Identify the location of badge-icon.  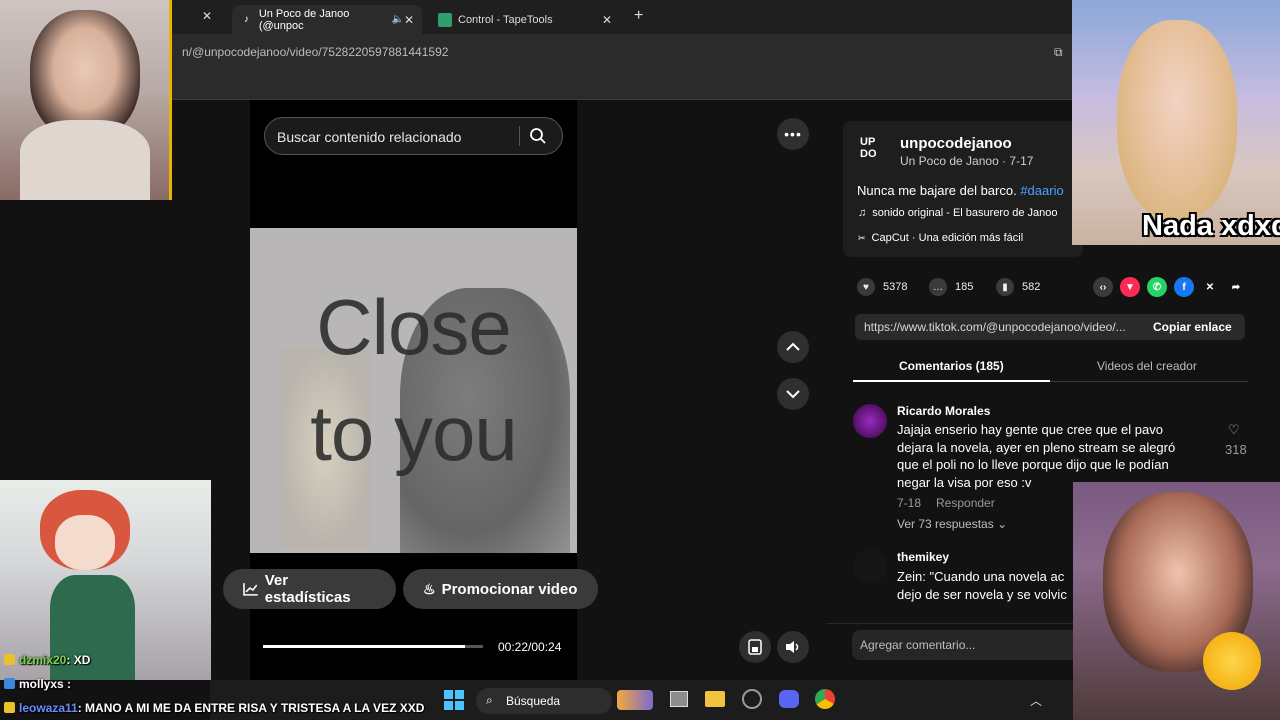
(9, 683).